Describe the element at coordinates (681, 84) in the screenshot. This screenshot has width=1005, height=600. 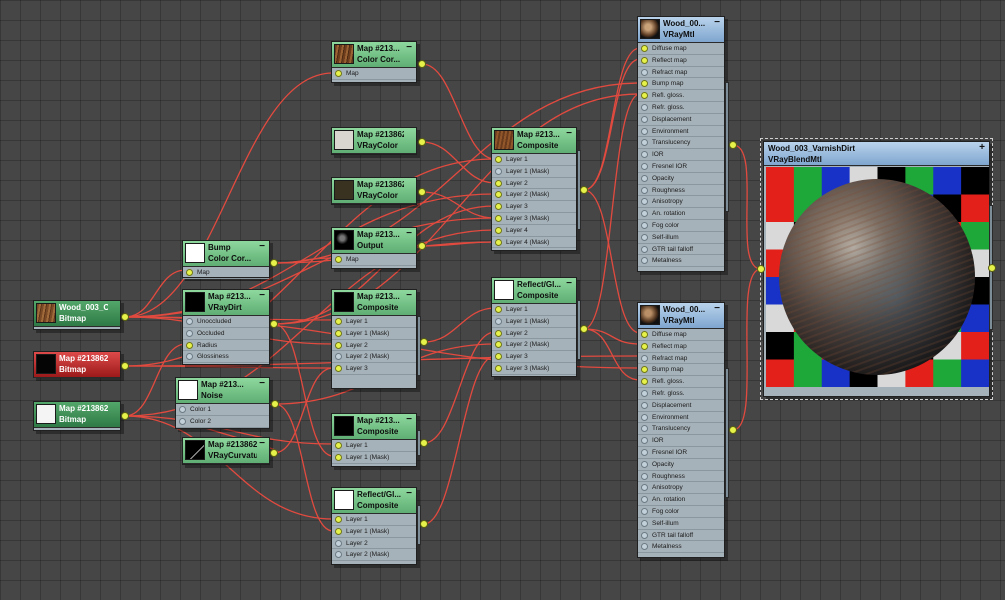
I see `input-port-bump-map: Bump map` at that location.